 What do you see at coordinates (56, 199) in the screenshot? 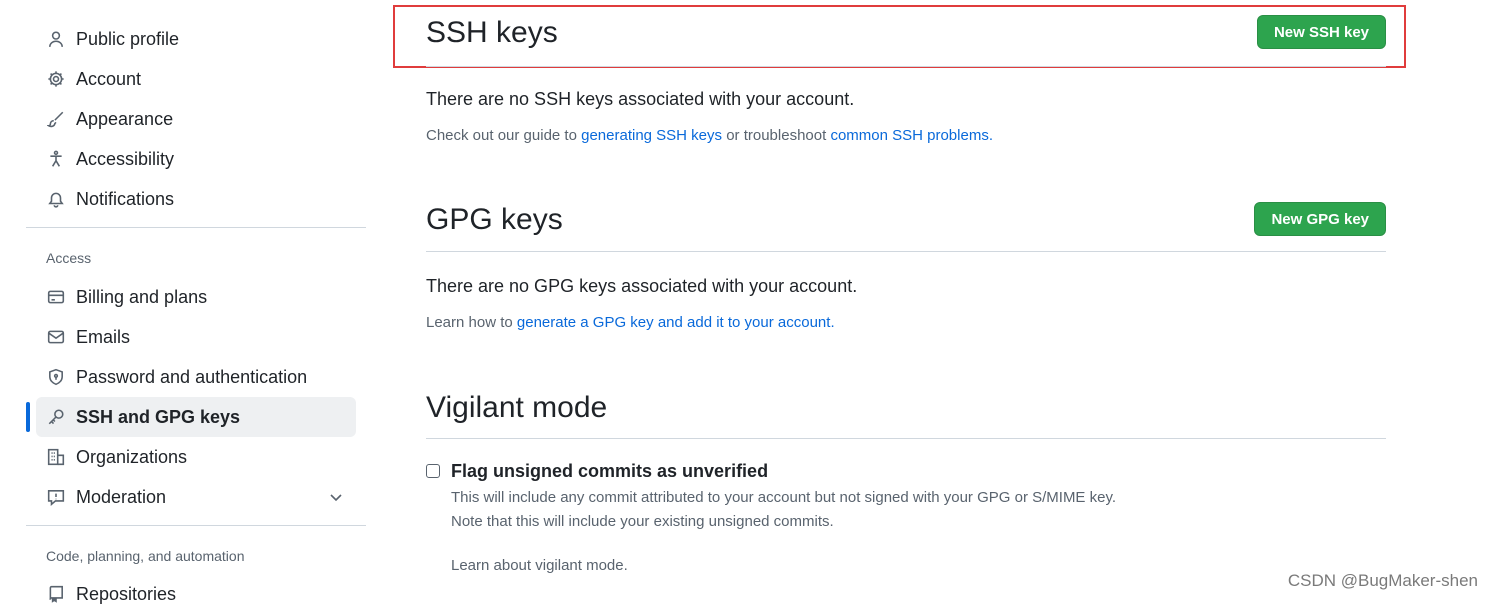
I see `bell-icon` at bounding box center [56, 199].